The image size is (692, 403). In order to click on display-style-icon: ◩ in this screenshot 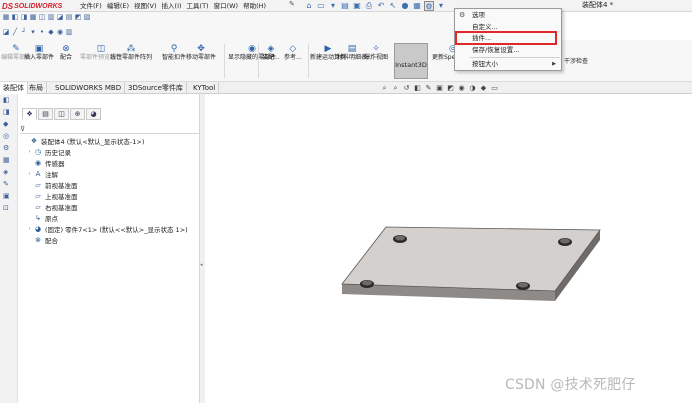, I will do `click(450, 88)`.